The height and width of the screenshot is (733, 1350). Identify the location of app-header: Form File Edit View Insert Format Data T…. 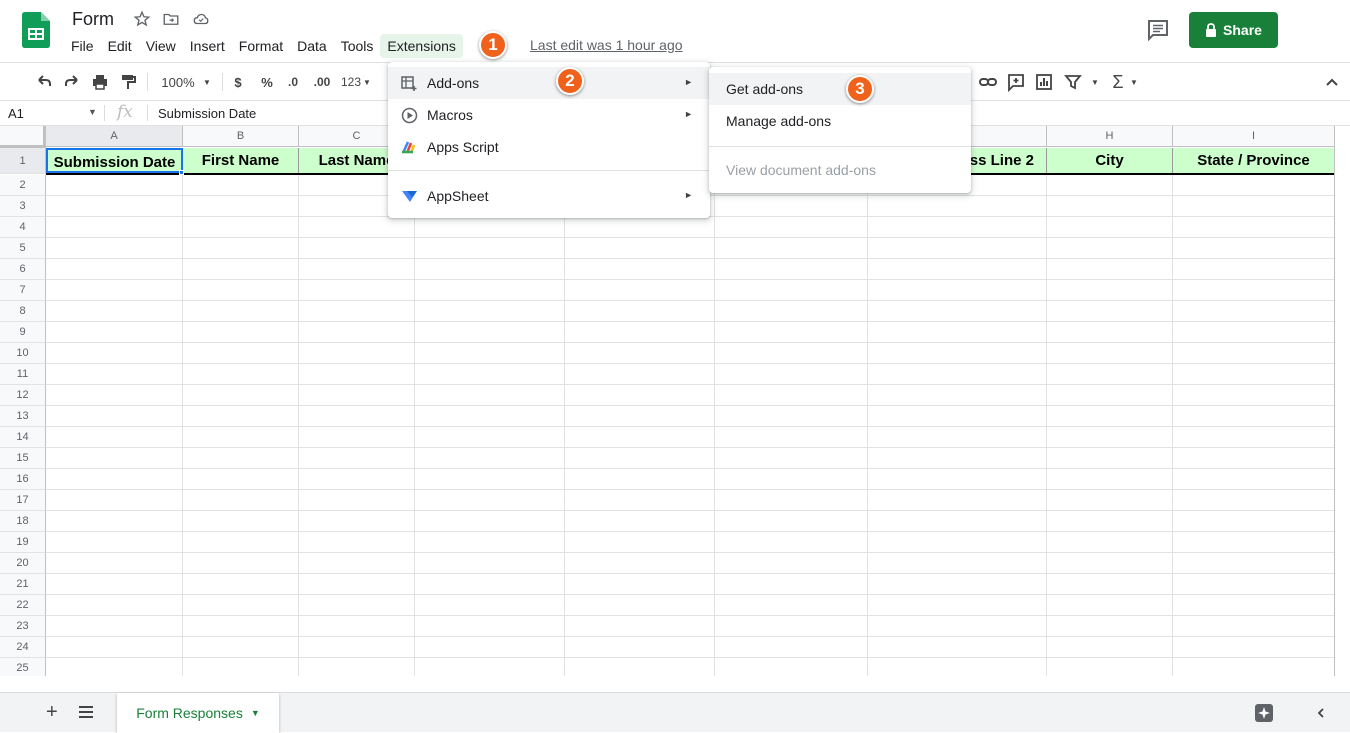
(675, 31).